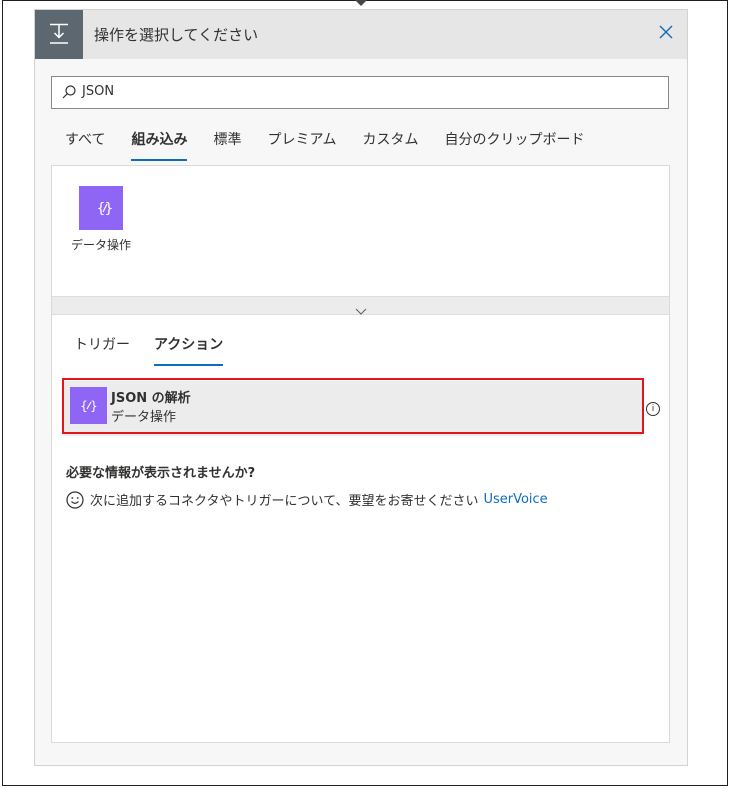  Describe the element at coordinates (301, 145) in the screenshot. I see `tab-premium: プレミアム` at that location.